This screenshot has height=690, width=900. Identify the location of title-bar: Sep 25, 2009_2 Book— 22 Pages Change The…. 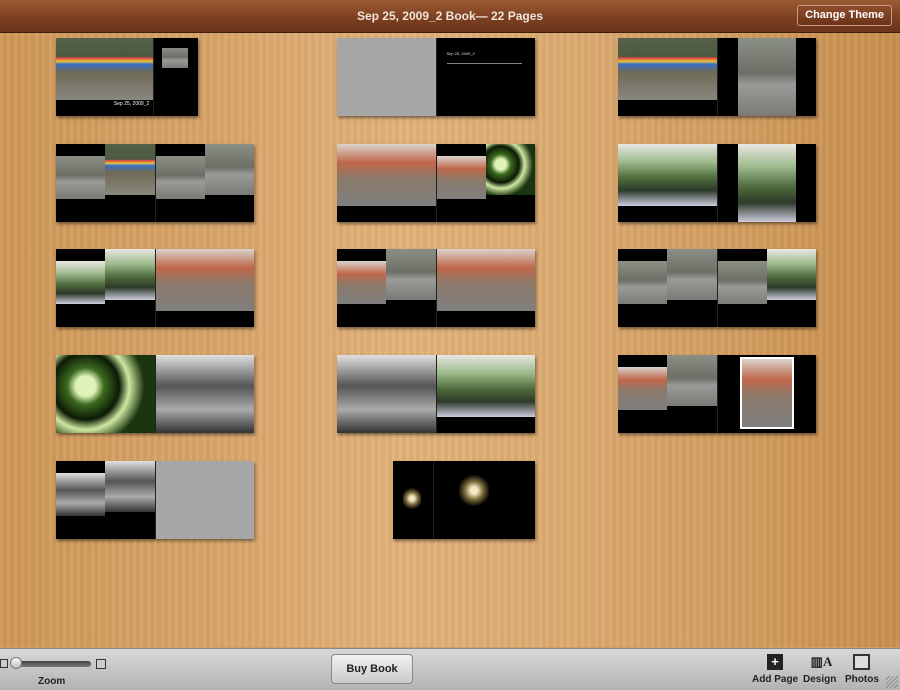
(450, 16).